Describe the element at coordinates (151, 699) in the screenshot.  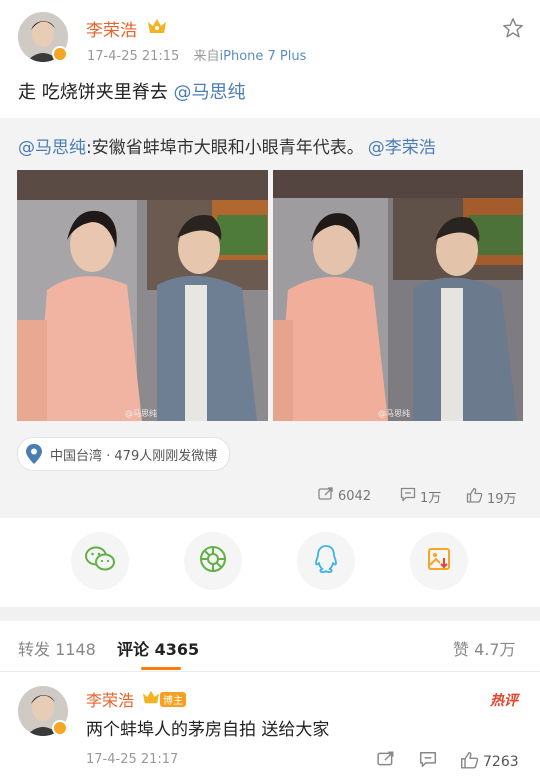
I see `vip-crown-small-icon` at that location.